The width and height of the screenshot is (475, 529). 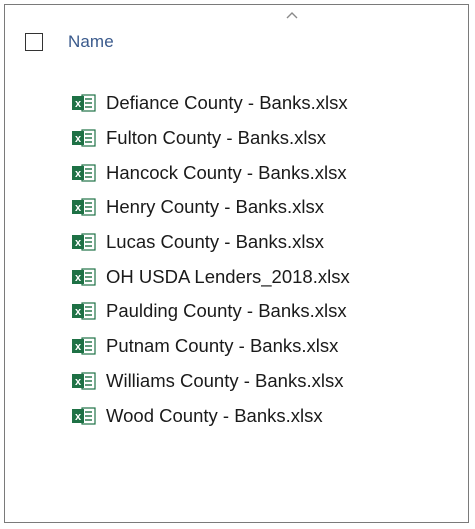 What do you see at coordinates (215, 207) in the screenshot?
I see `file-name: Henry County - Banks.xlsx` at bounding box center [215, 207].